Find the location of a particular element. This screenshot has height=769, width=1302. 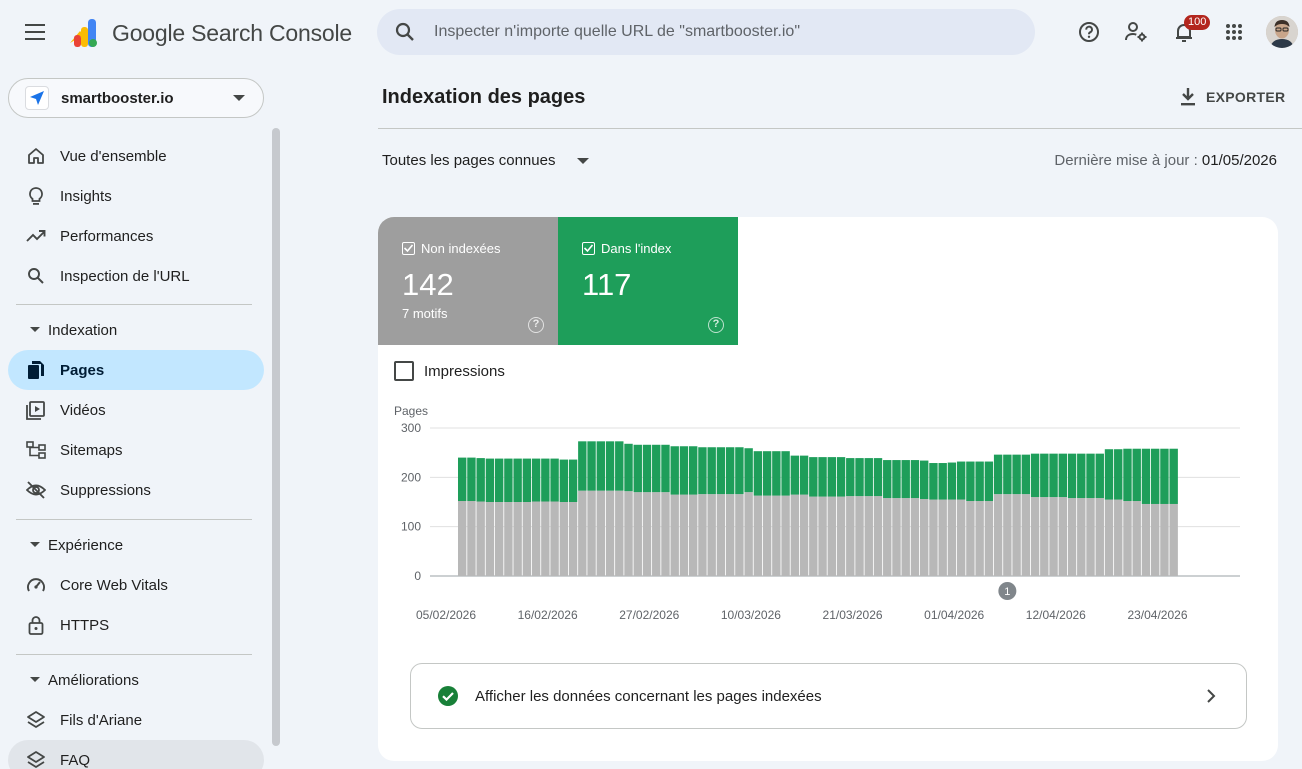

title-divider is located at coordinates (840, 128).